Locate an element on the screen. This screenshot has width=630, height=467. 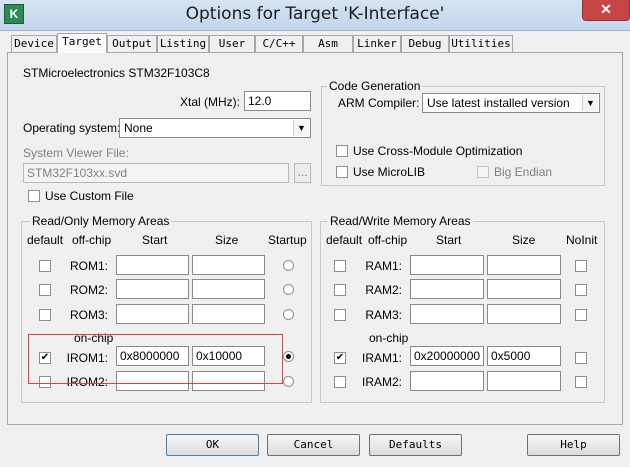
svf-label: System Viewer File: is located at coordinates (76, 153).